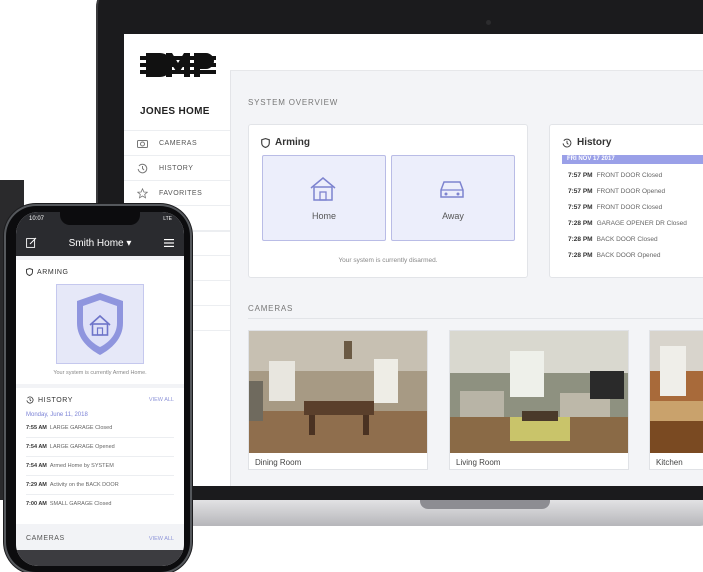 The width and height of the screenshot is (703, 572). What do you see at coordinates (627, 223) in the screenshot?
I see `history-row: 7:28 PM GARAGE OPENER DR Closed` at bounding box center [627, 223].